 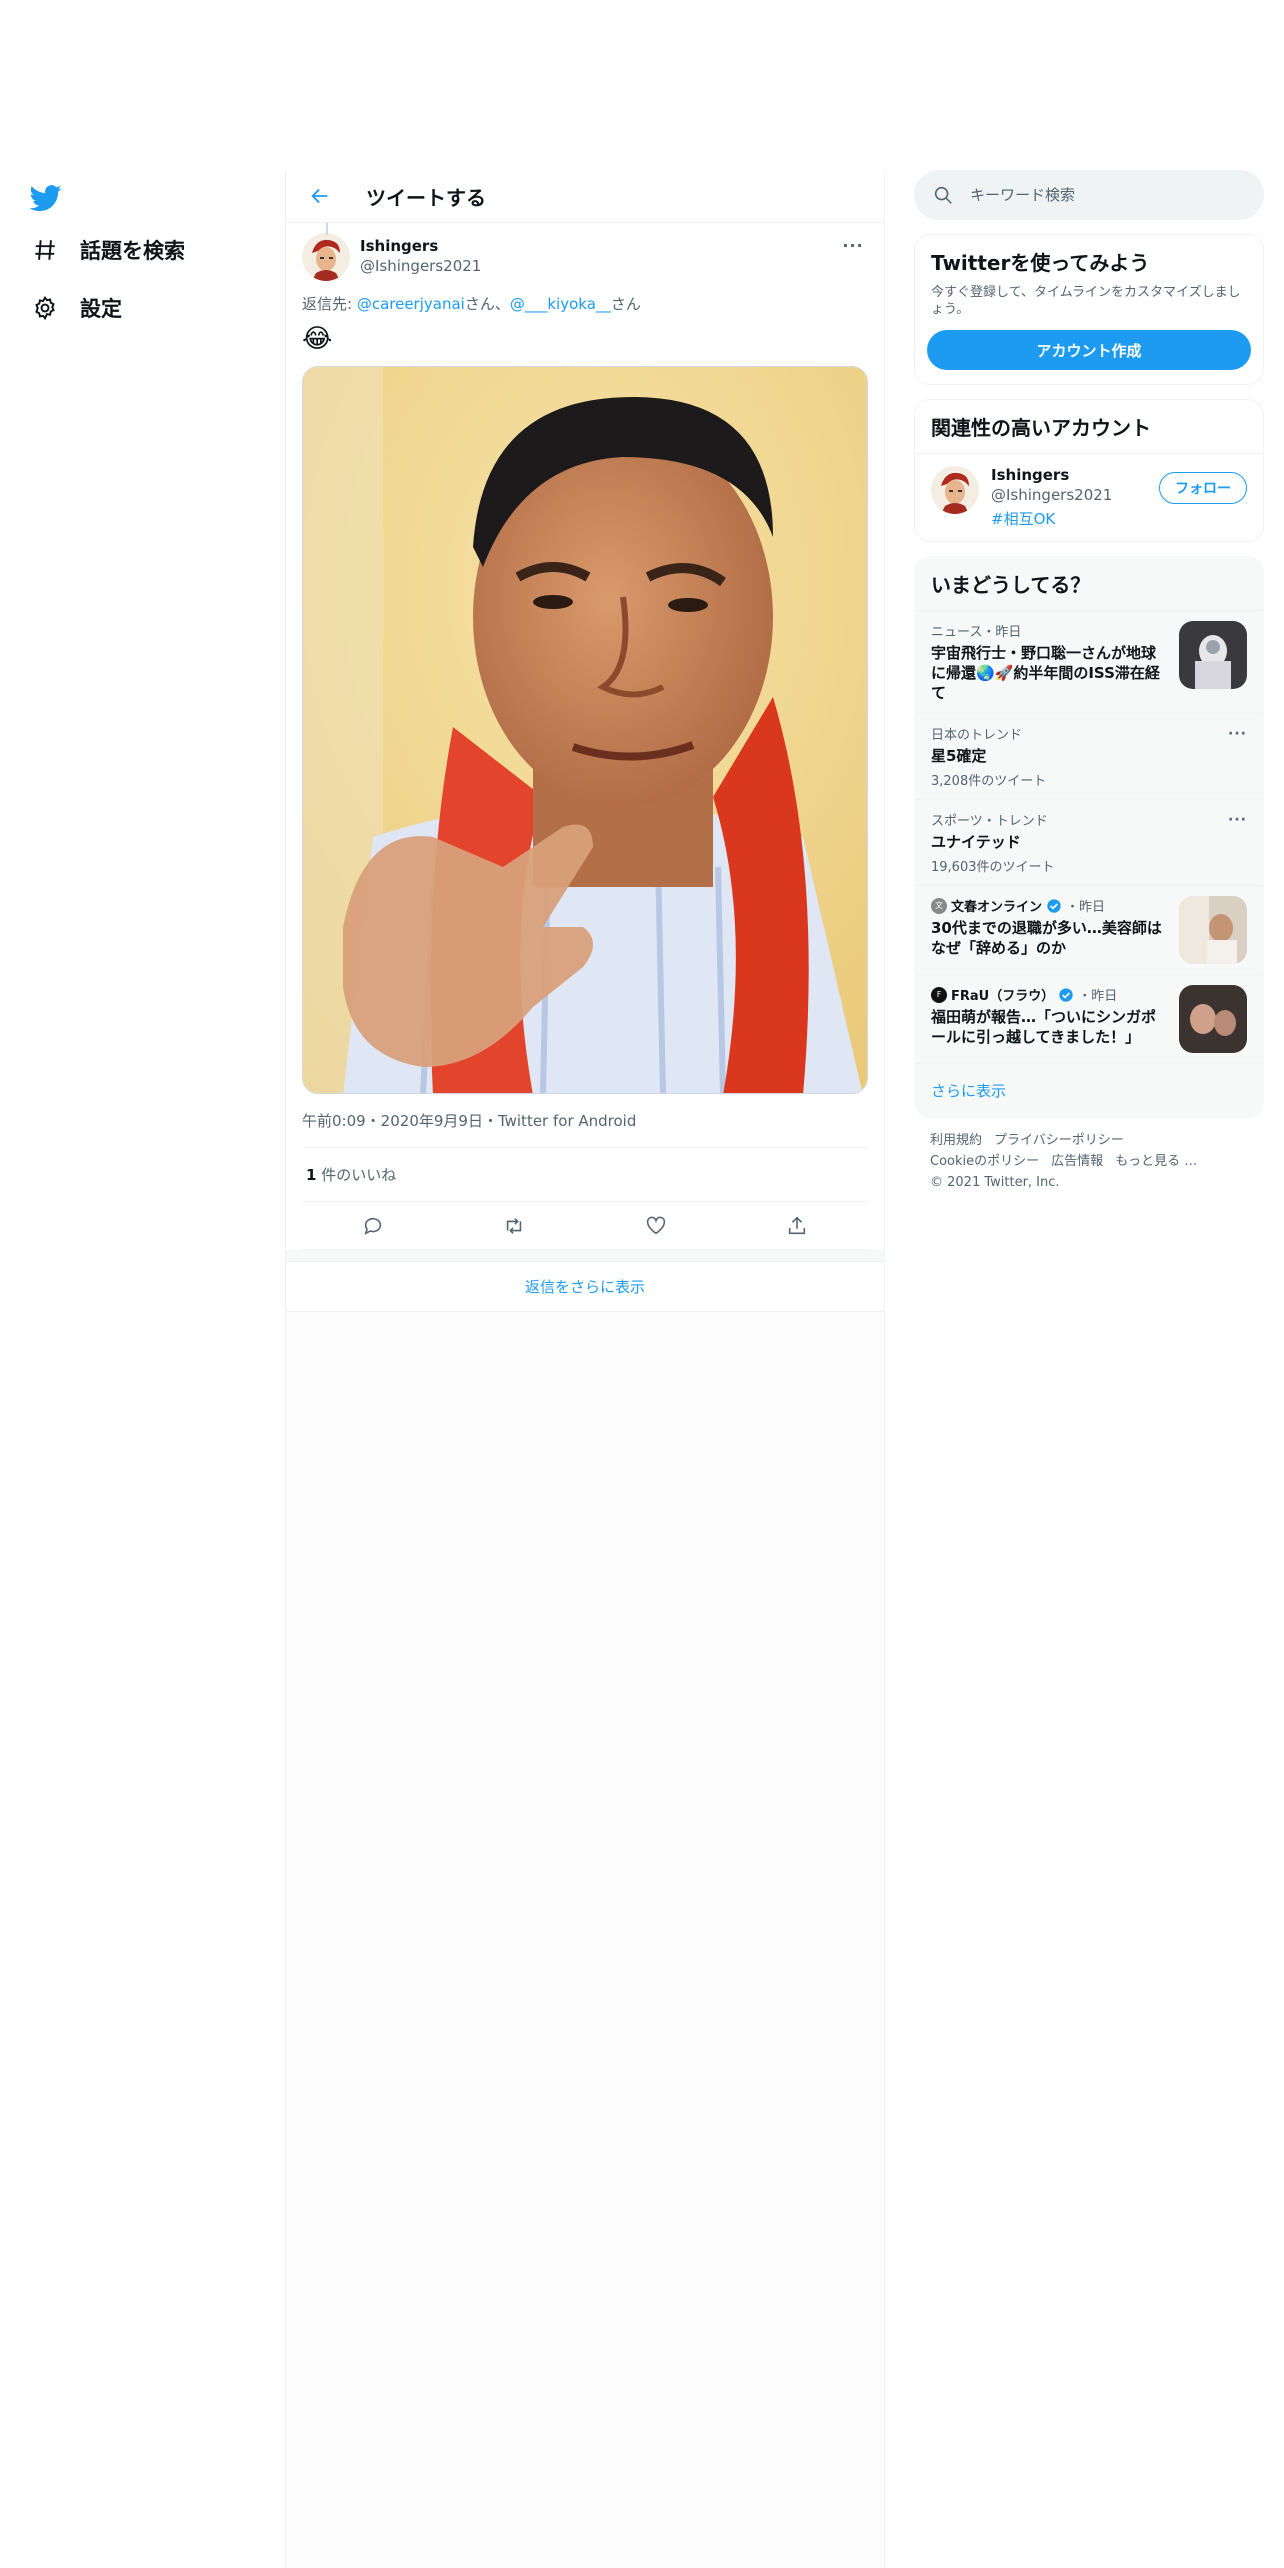 I want to click on tweet-text: 😂, so click(x=317, y=339).